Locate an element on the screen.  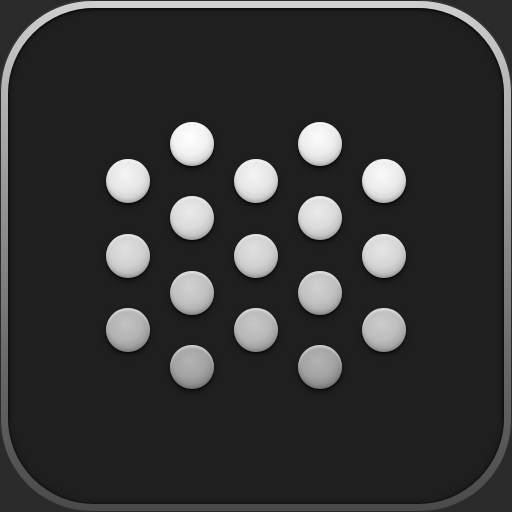
grille-dot-r4-c1 is located at coordinates (128, 256).